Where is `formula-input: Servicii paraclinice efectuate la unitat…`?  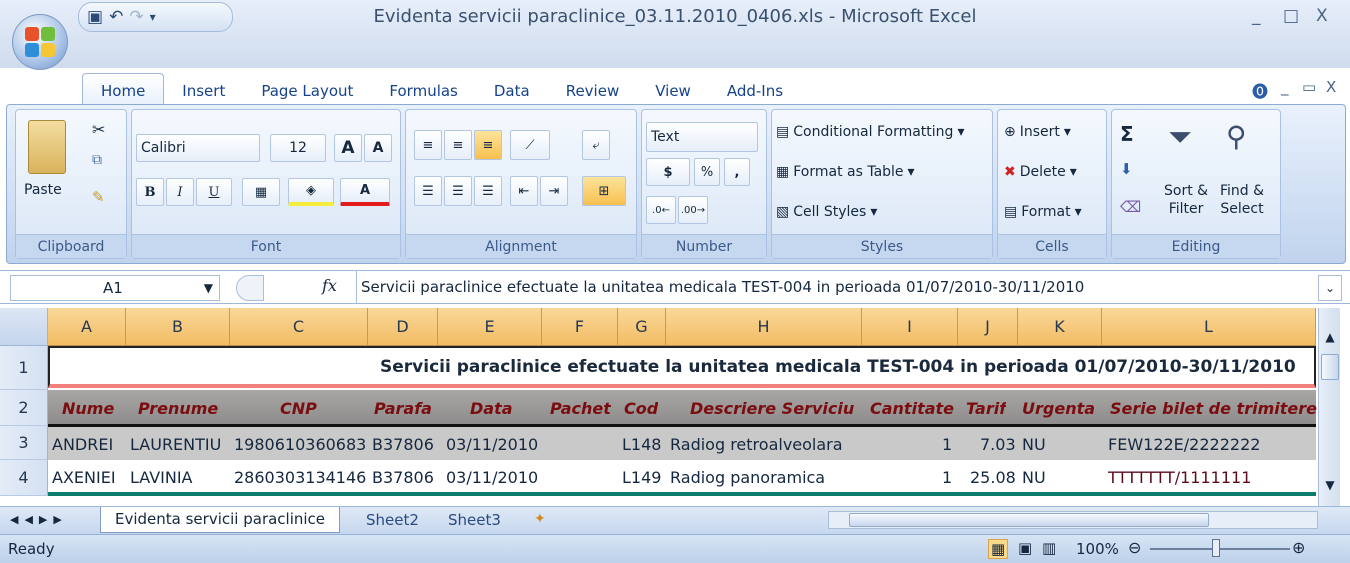
formula-input: Servicii paraclinice efectuate la unitat… is located at coordinates (836, 287).